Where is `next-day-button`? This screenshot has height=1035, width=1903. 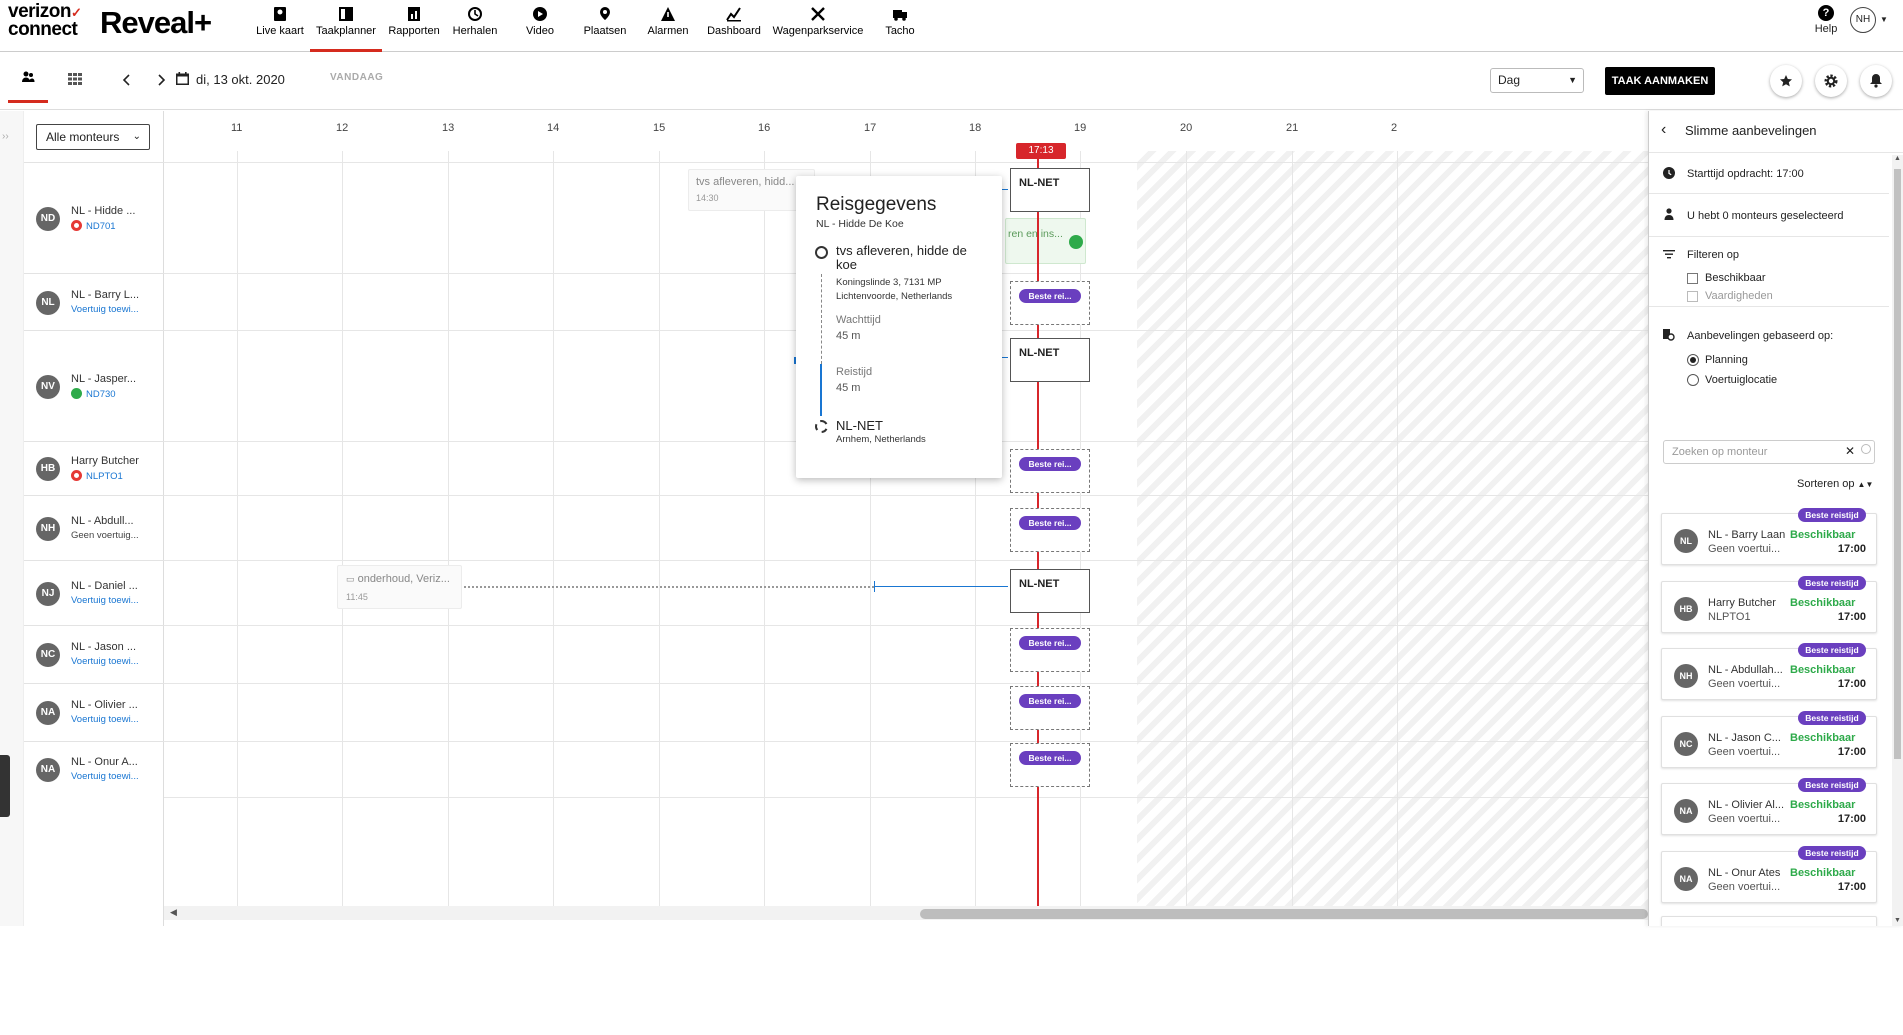
next-day-button is located at coordinates (162, 81).